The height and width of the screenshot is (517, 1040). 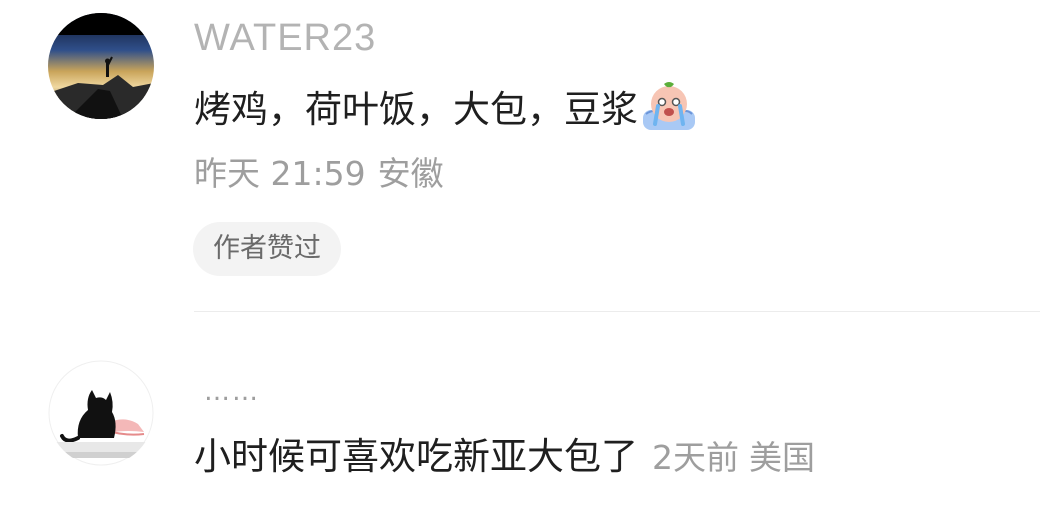 I want to click on comment-divider, so click(x=617, y=311).